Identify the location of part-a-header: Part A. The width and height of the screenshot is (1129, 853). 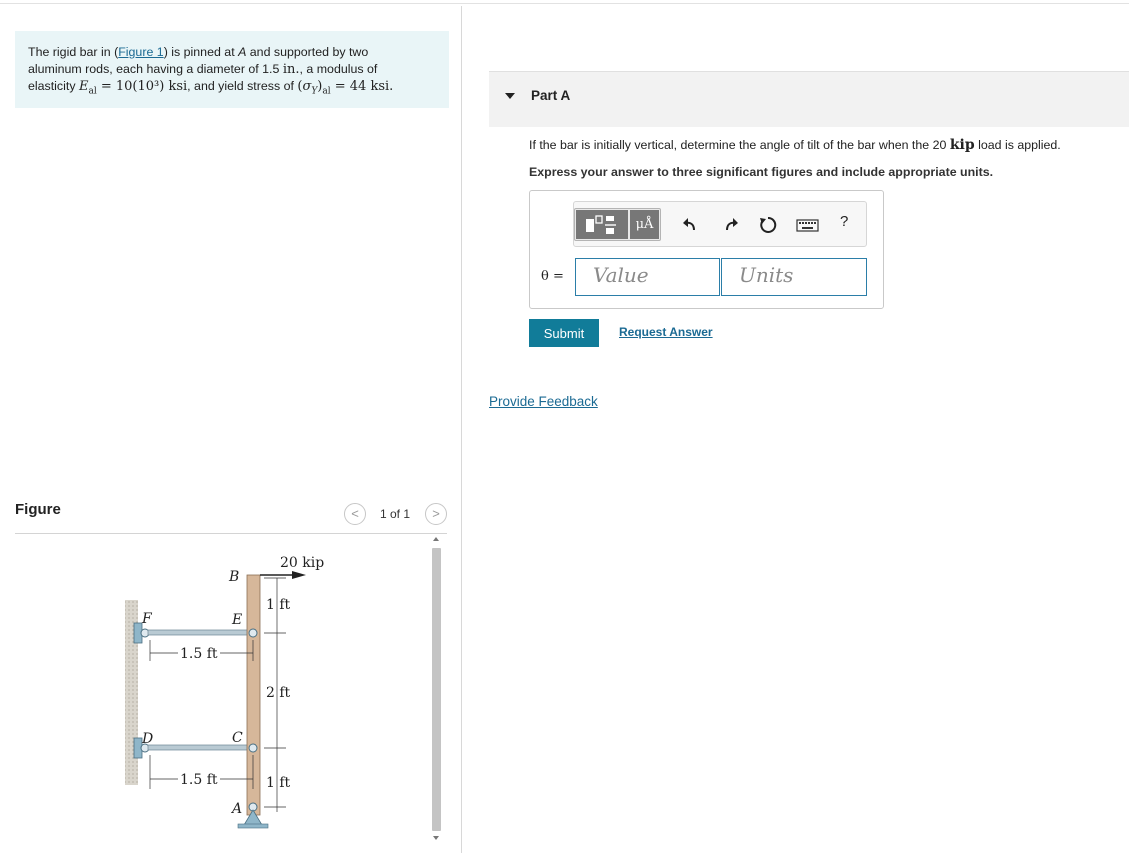
(809, 99).